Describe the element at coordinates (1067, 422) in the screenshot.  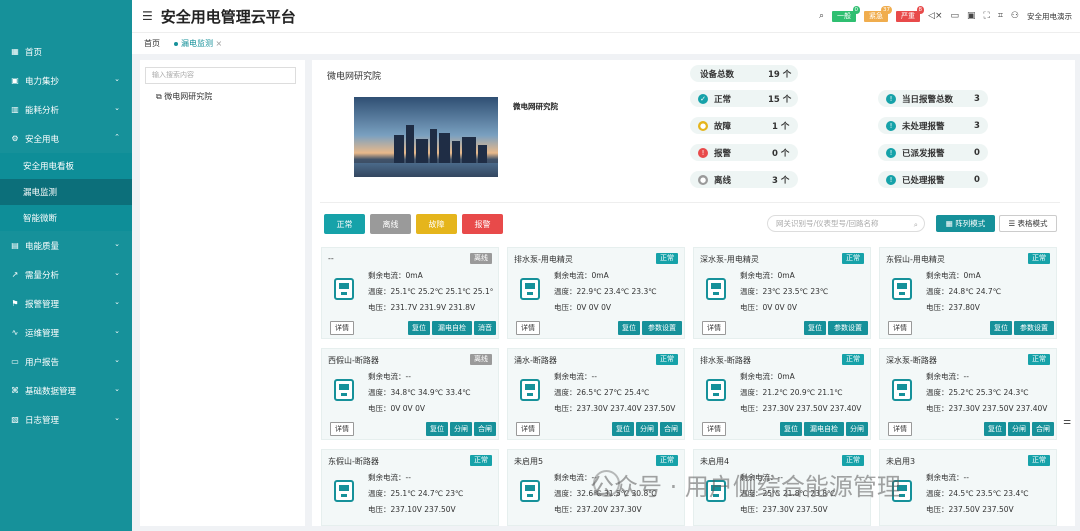
I see `settings-sliders-icon: ⚌` at that location.